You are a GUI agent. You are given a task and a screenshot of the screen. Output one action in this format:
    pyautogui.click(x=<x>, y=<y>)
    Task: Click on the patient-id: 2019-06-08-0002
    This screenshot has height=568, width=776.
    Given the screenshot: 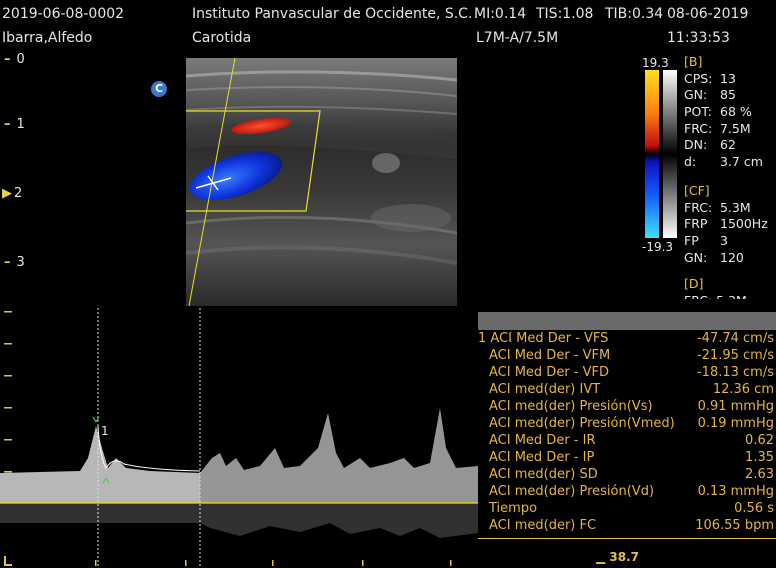 What is the action you would take?
    pyautogui.click(x=63, y=14)
    